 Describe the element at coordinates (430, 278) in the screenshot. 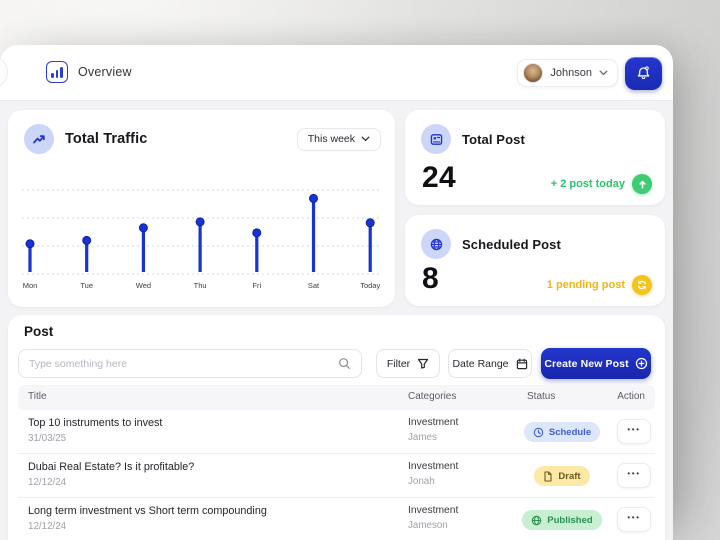

I see `scheduled-post-value: 8` at that location.